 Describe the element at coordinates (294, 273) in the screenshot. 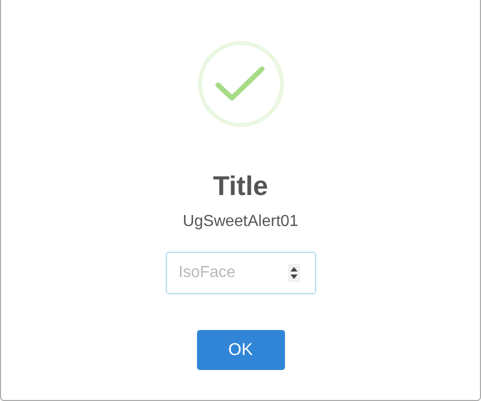

I see `spinner-icon` at that location.